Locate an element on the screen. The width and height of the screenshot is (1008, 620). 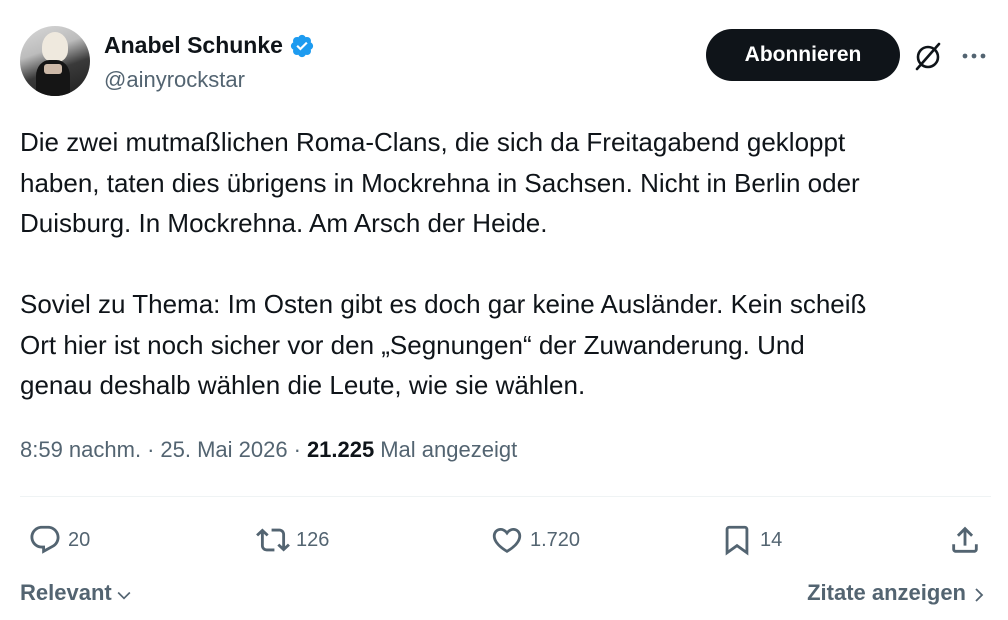
tweet-header: Anabel Schunke @ainyrockstar Abonnieren is located at coordinates (505, 62).